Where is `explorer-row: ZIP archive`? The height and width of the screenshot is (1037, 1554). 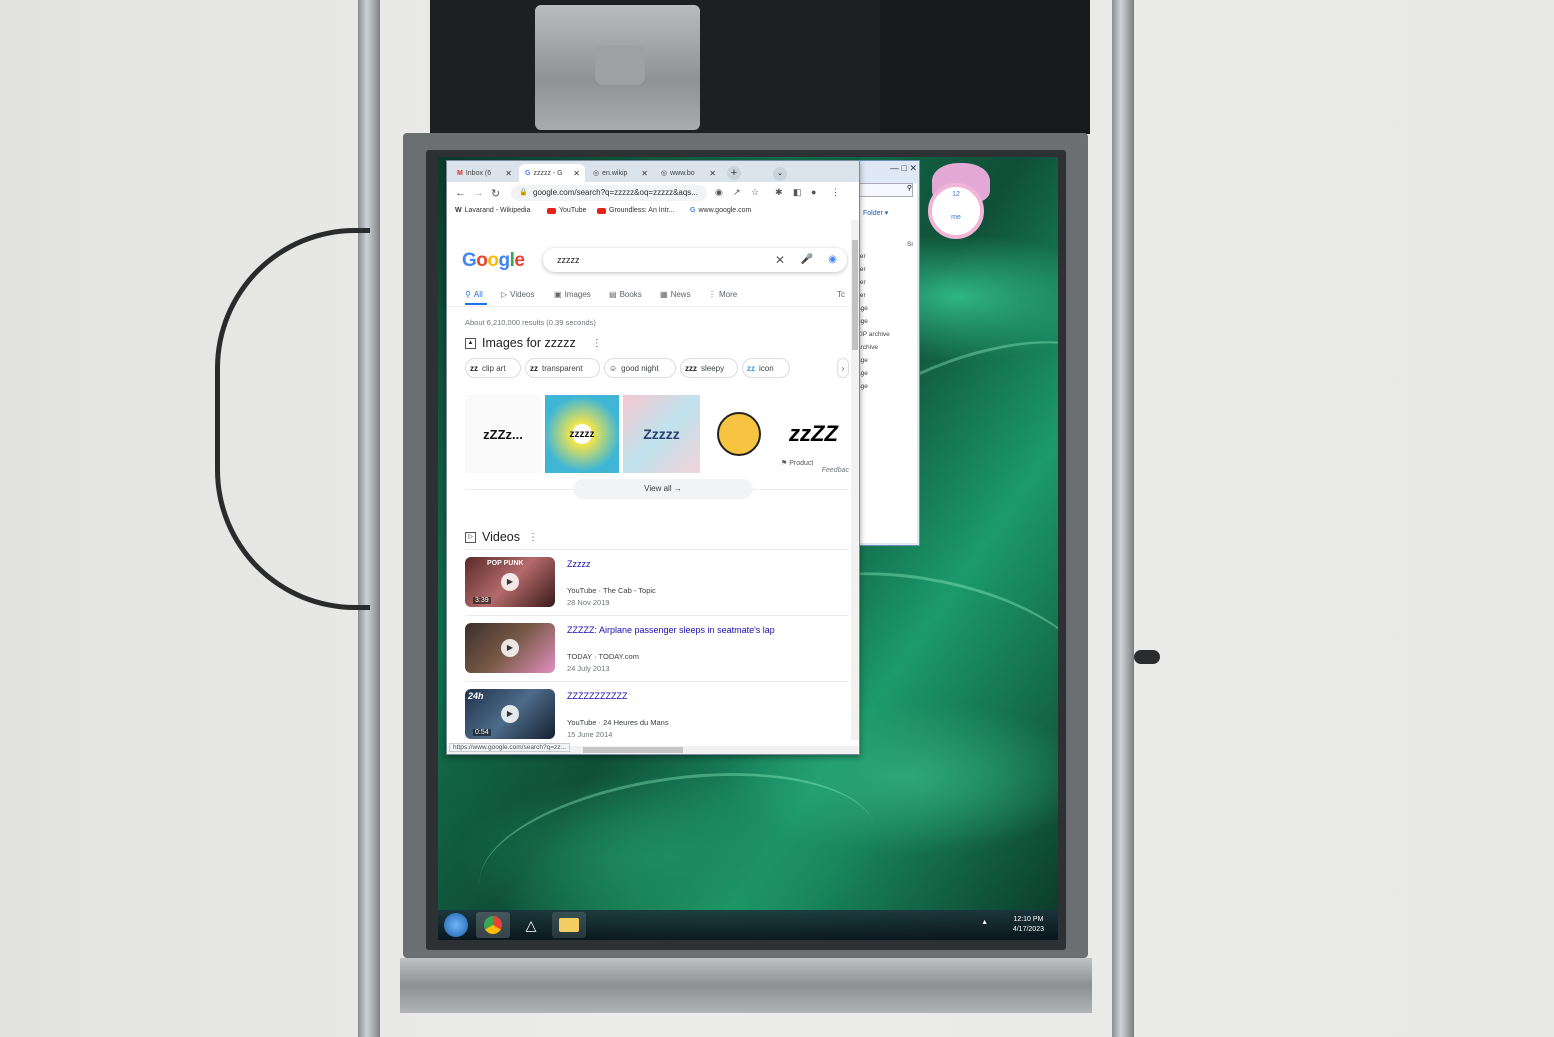
explorer-row: ZIP archive is located at coordinates (873, 334).